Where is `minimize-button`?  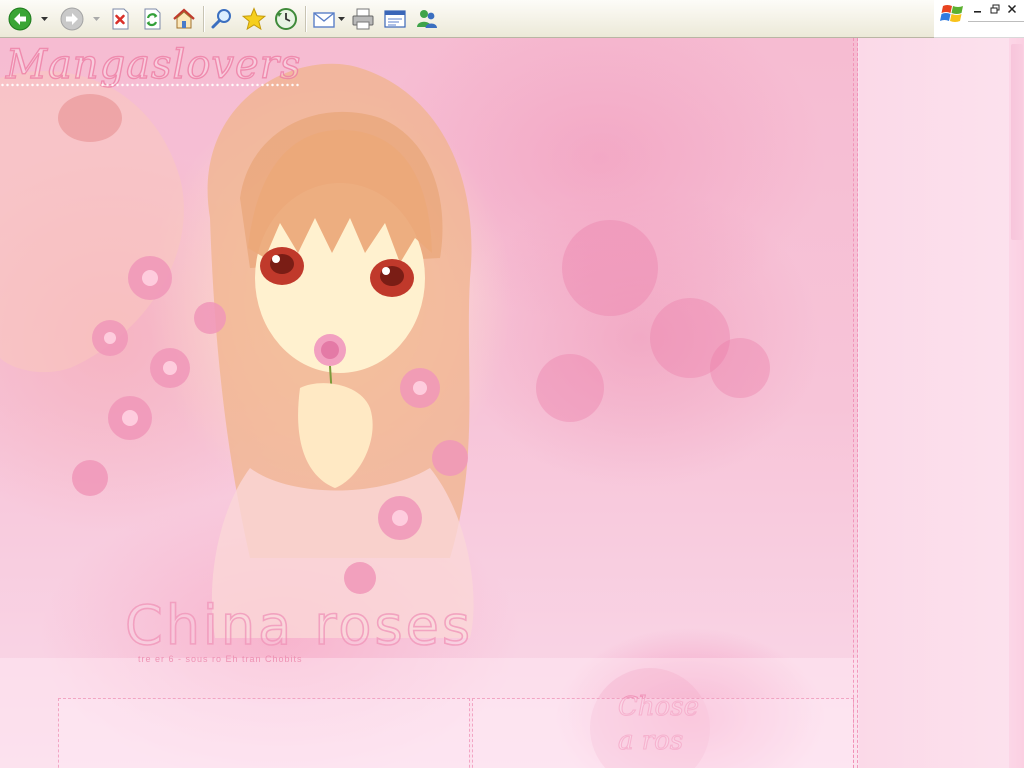 minimize-button is located at coordinates (978, 9).